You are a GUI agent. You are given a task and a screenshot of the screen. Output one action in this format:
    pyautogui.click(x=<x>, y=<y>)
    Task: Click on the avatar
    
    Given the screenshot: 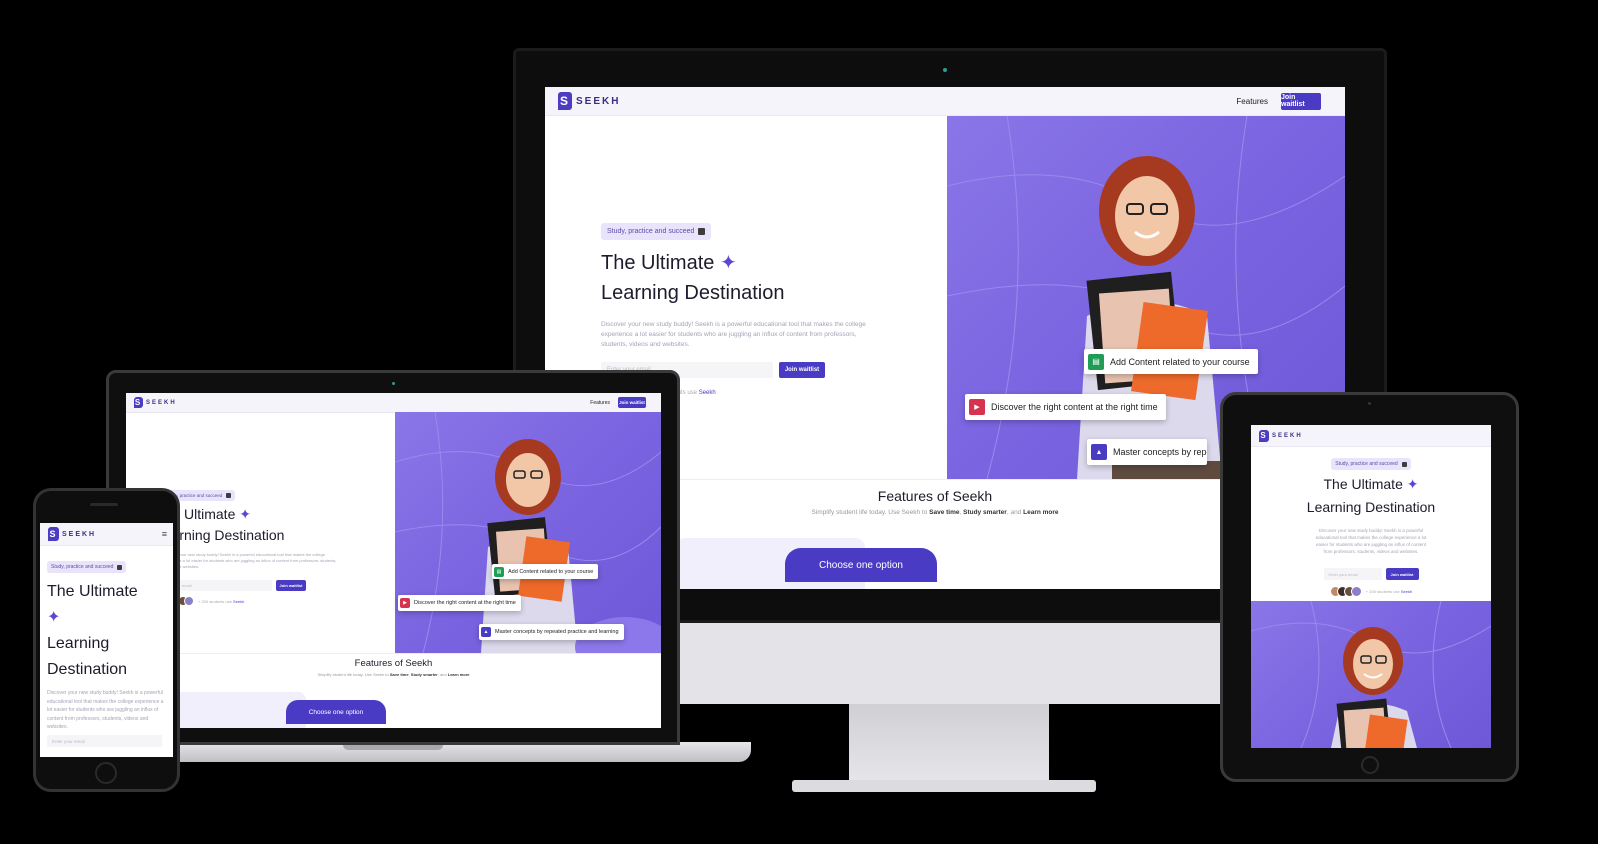 What is the action you would take?
    pyautogui.click(x=189, y=601)
    